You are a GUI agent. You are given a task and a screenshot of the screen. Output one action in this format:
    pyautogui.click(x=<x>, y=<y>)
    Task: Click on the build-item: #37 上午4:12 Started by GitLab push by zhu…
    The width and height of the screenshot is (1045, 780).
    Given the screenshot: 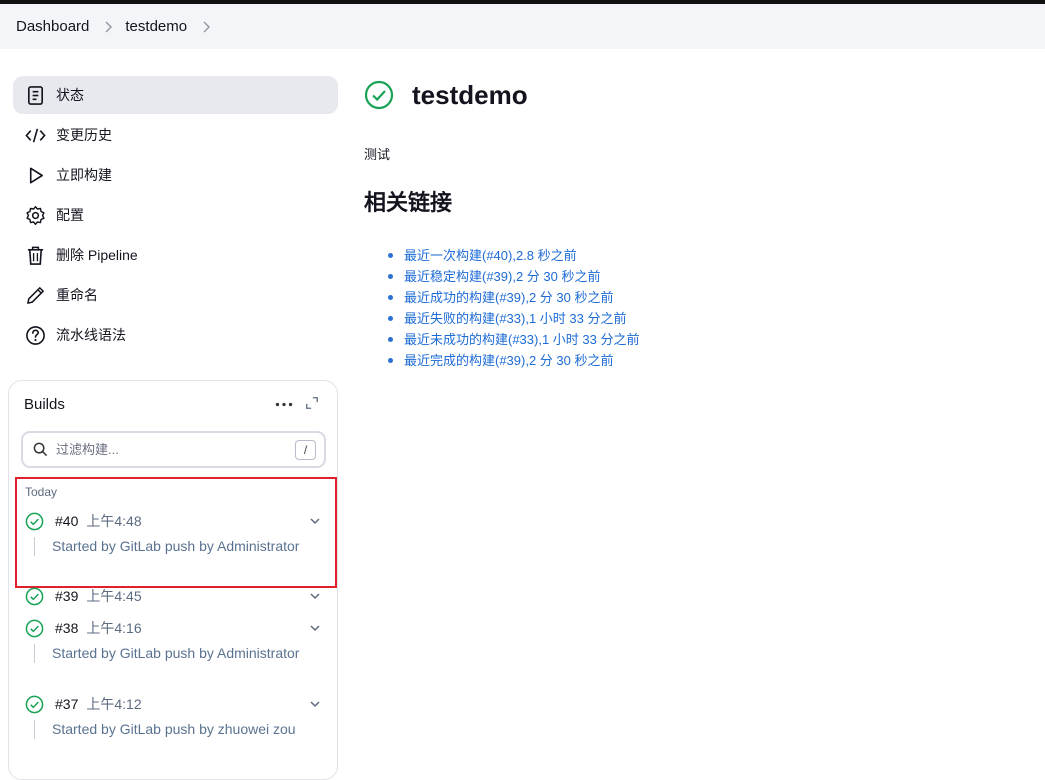 What is the action you would take?
    pyautogui.click(x=175, y=716)
    